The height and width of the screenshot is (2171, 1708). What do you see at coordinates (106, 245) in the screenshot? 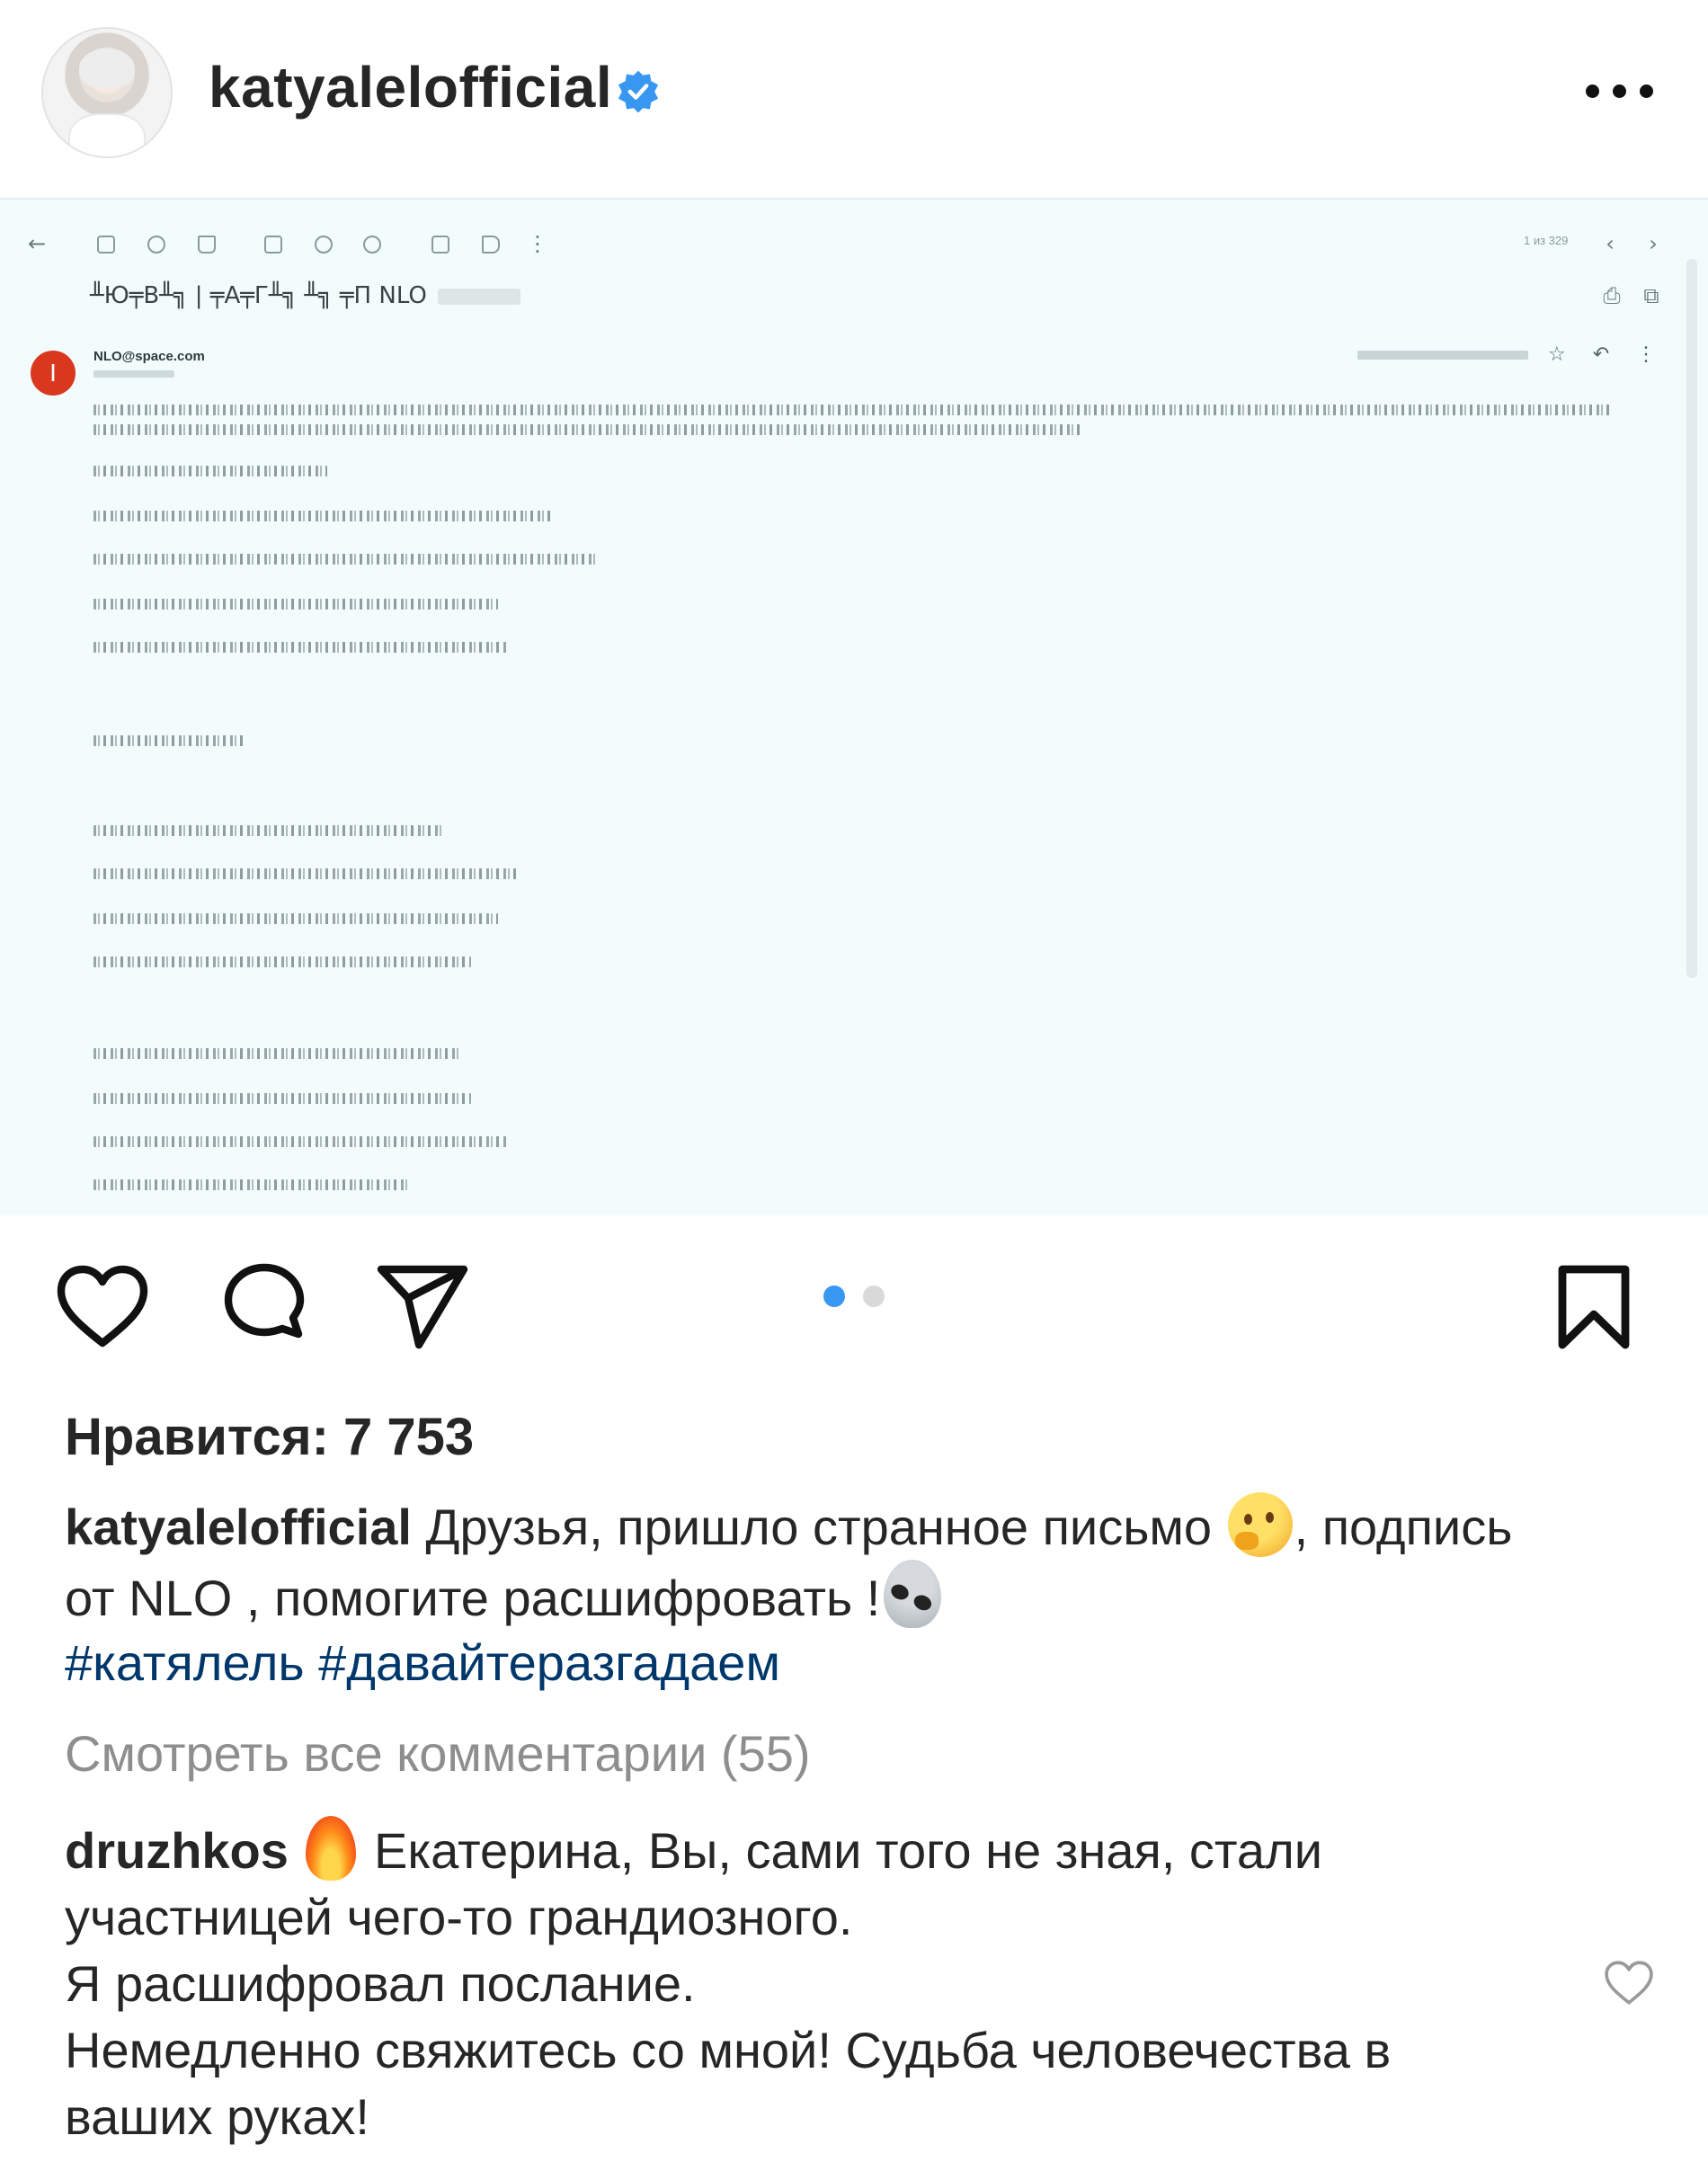
I see `archive-icon` at bounding box center [106, 245].